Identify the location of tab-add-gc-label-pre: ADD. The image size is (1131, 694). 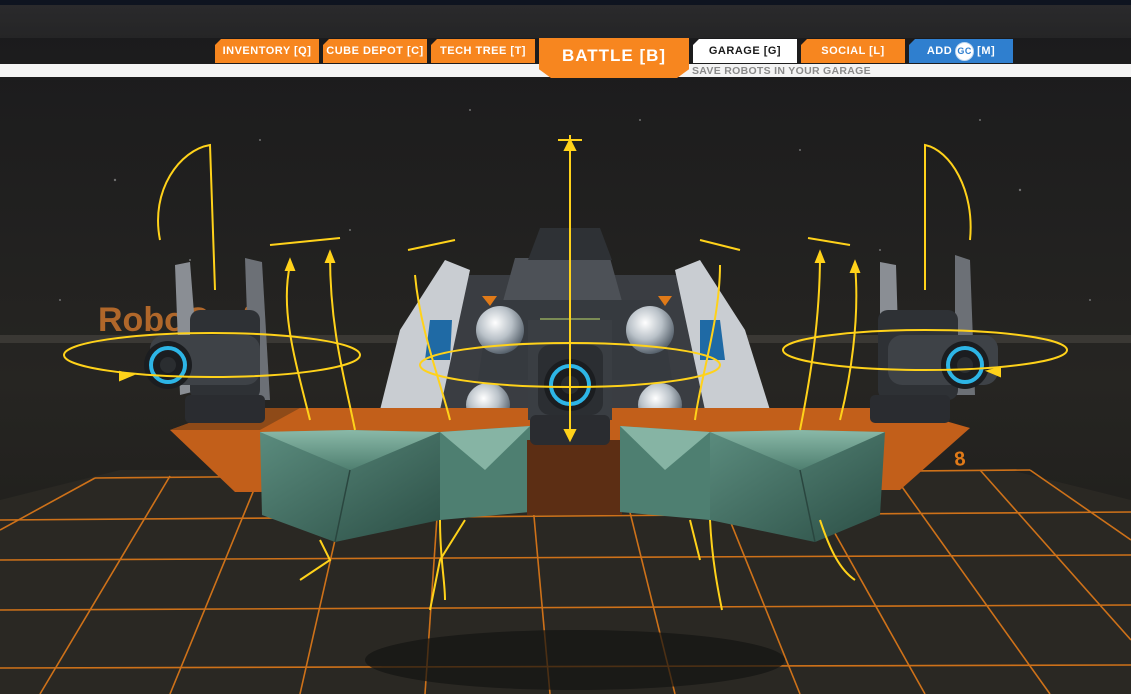
(939, 51).